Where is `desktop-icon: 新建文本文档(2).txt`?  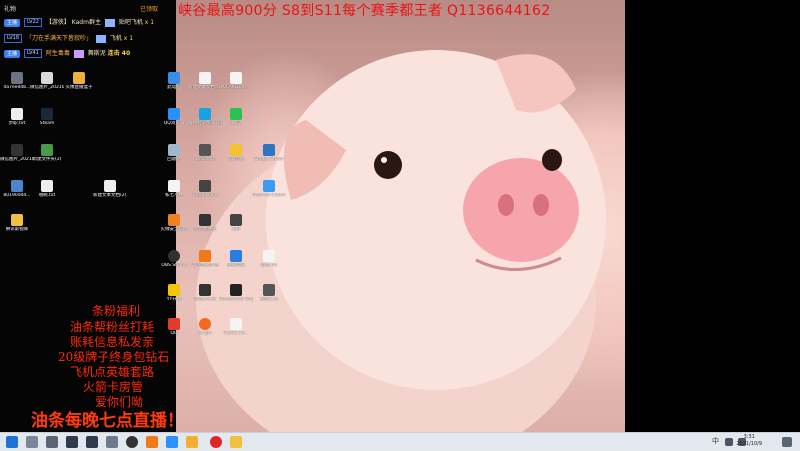 desktop-icon: 新建文本文档(2).txt is located at coordinates (110, 189).